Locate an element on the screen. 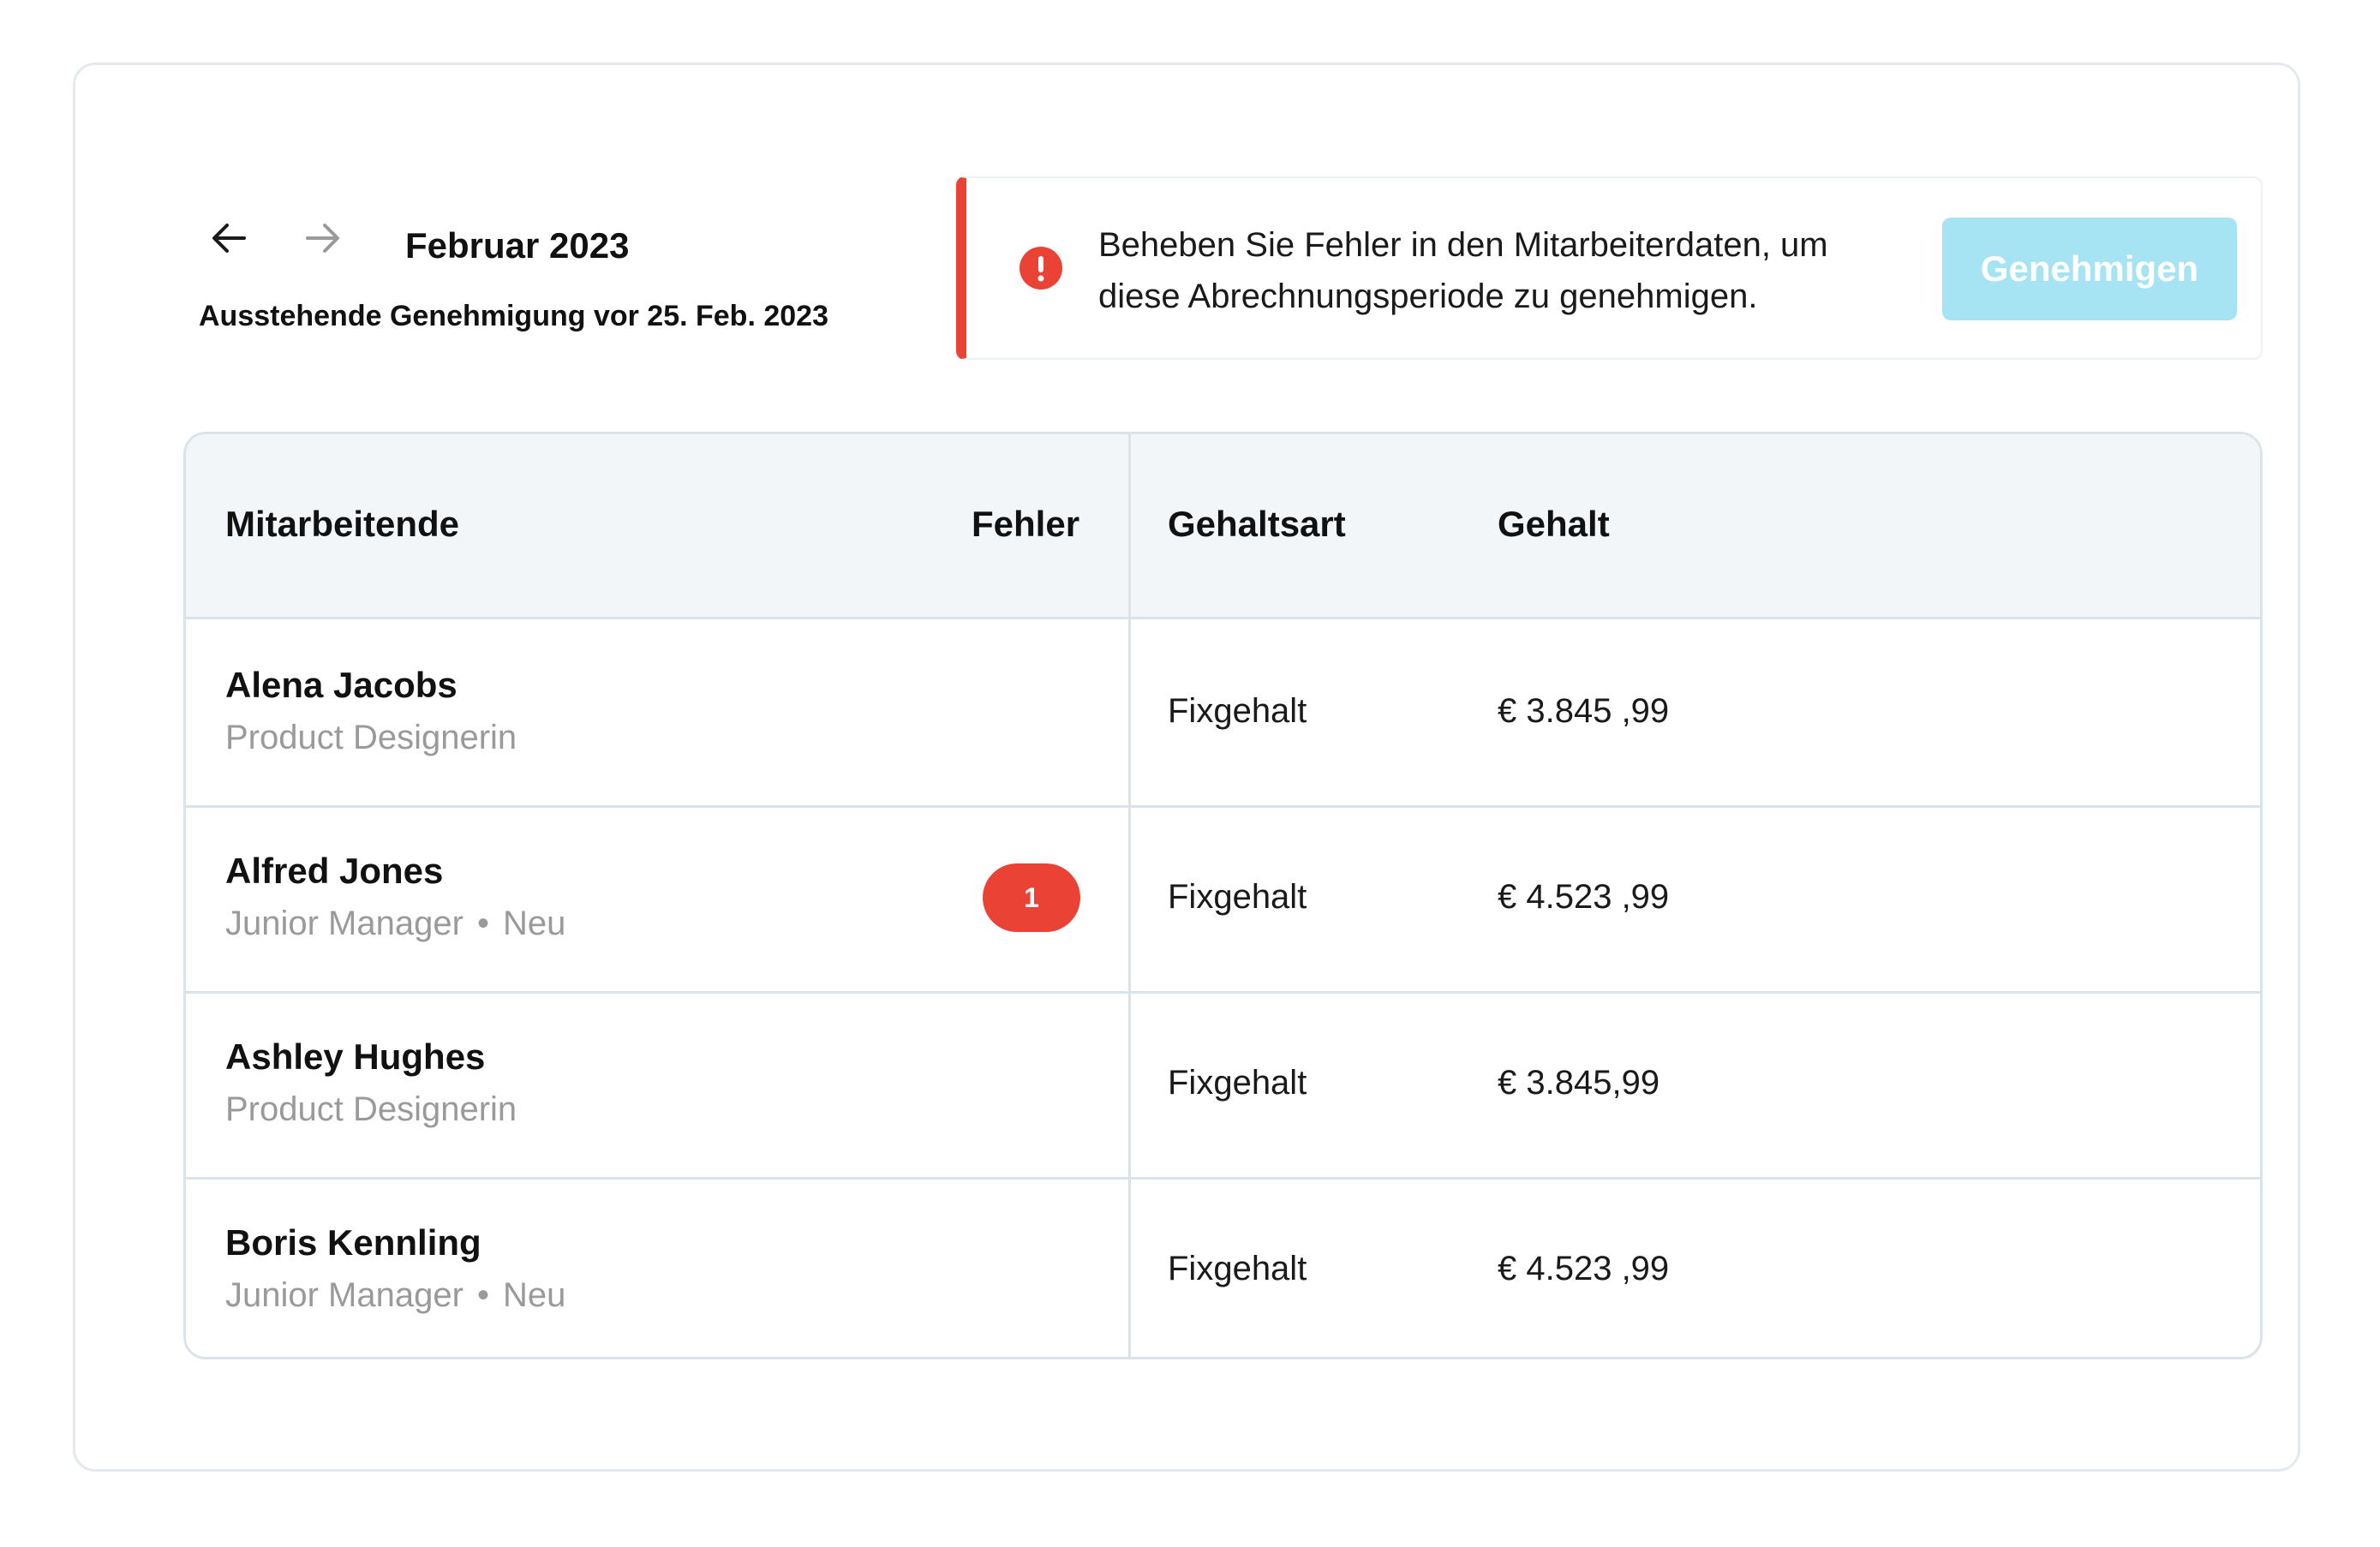 This screenshot has height=1547, width=2380. column-header-employee: Mitarbeitende is located at coordinates (342, 524).